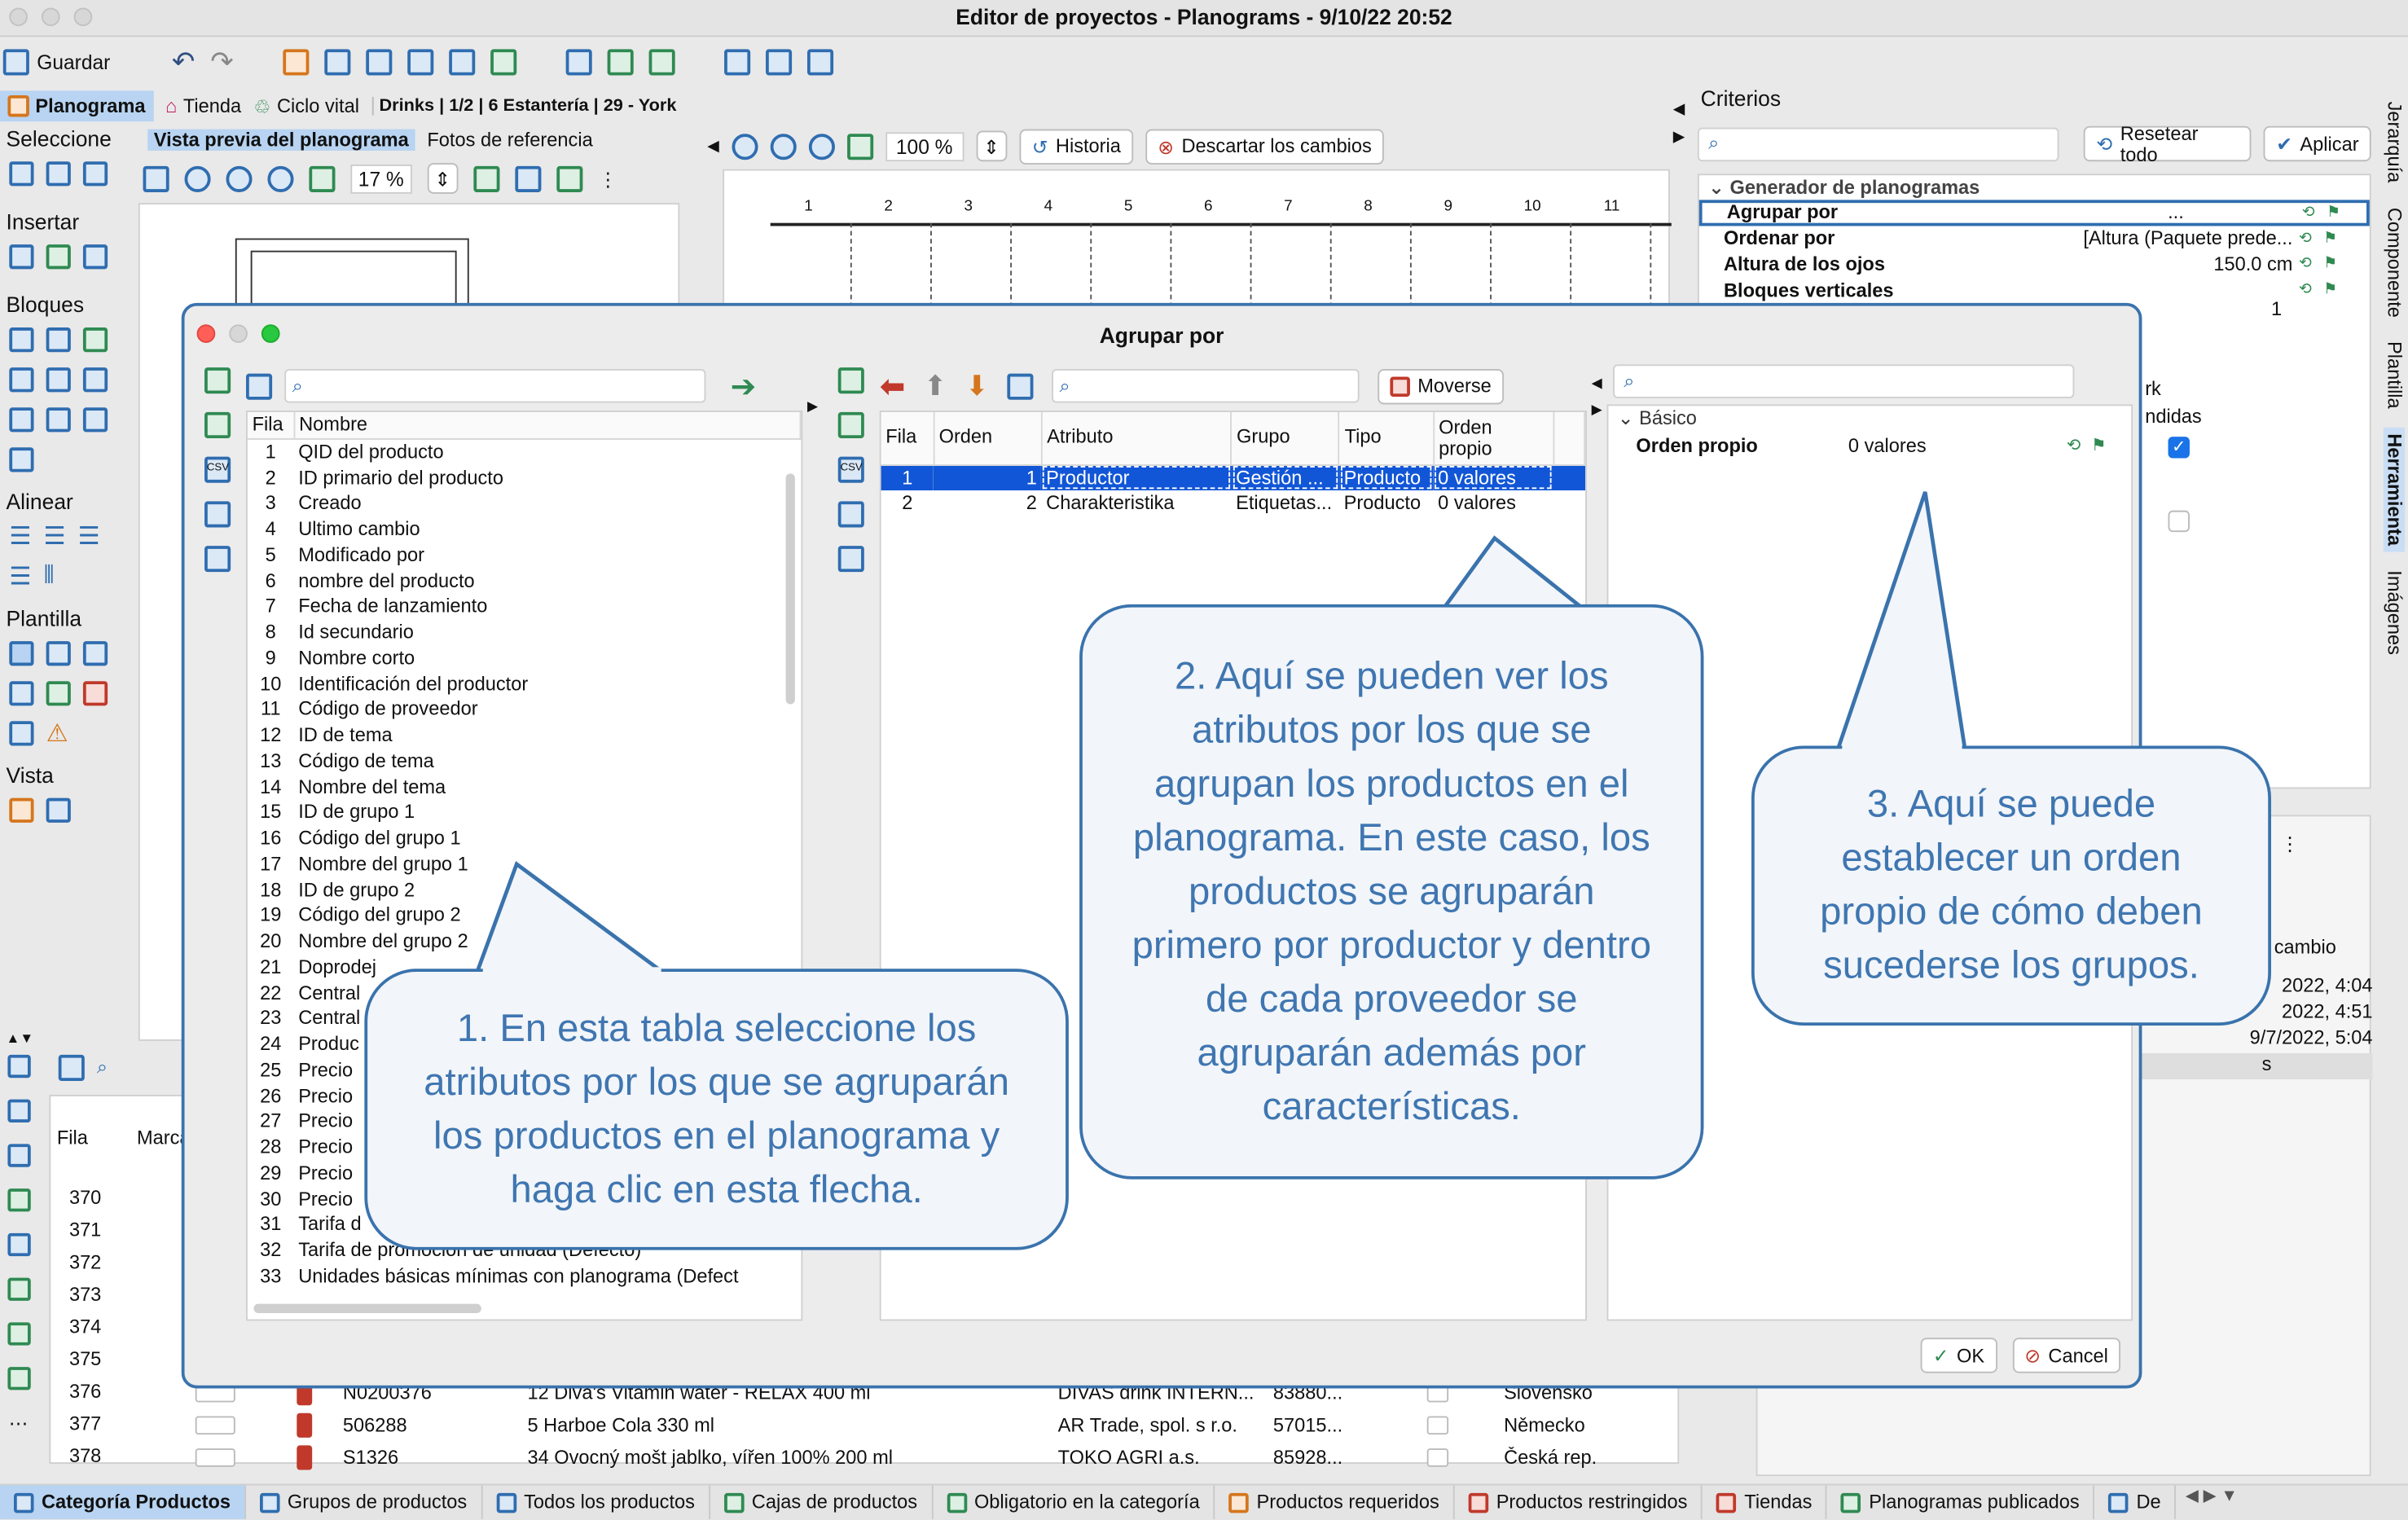 The height and width of the screenshot is (1520, 2408). Describe the element at coordinates (524, 916) in the screenshot. I see `attribute-row: 19 Código del grupo 2` at that location.